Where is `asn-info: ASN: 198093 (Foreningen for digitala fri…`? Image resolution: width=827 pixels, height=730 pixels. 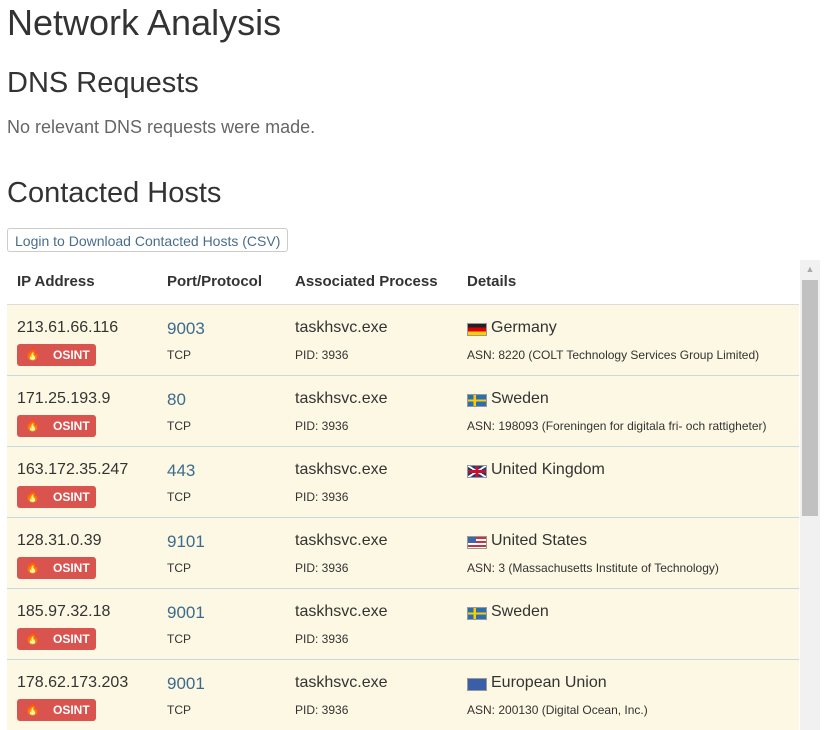
asn-info: ASN: 198093 (Foreningen for digitala fri… is located at coordinates (617, 426).